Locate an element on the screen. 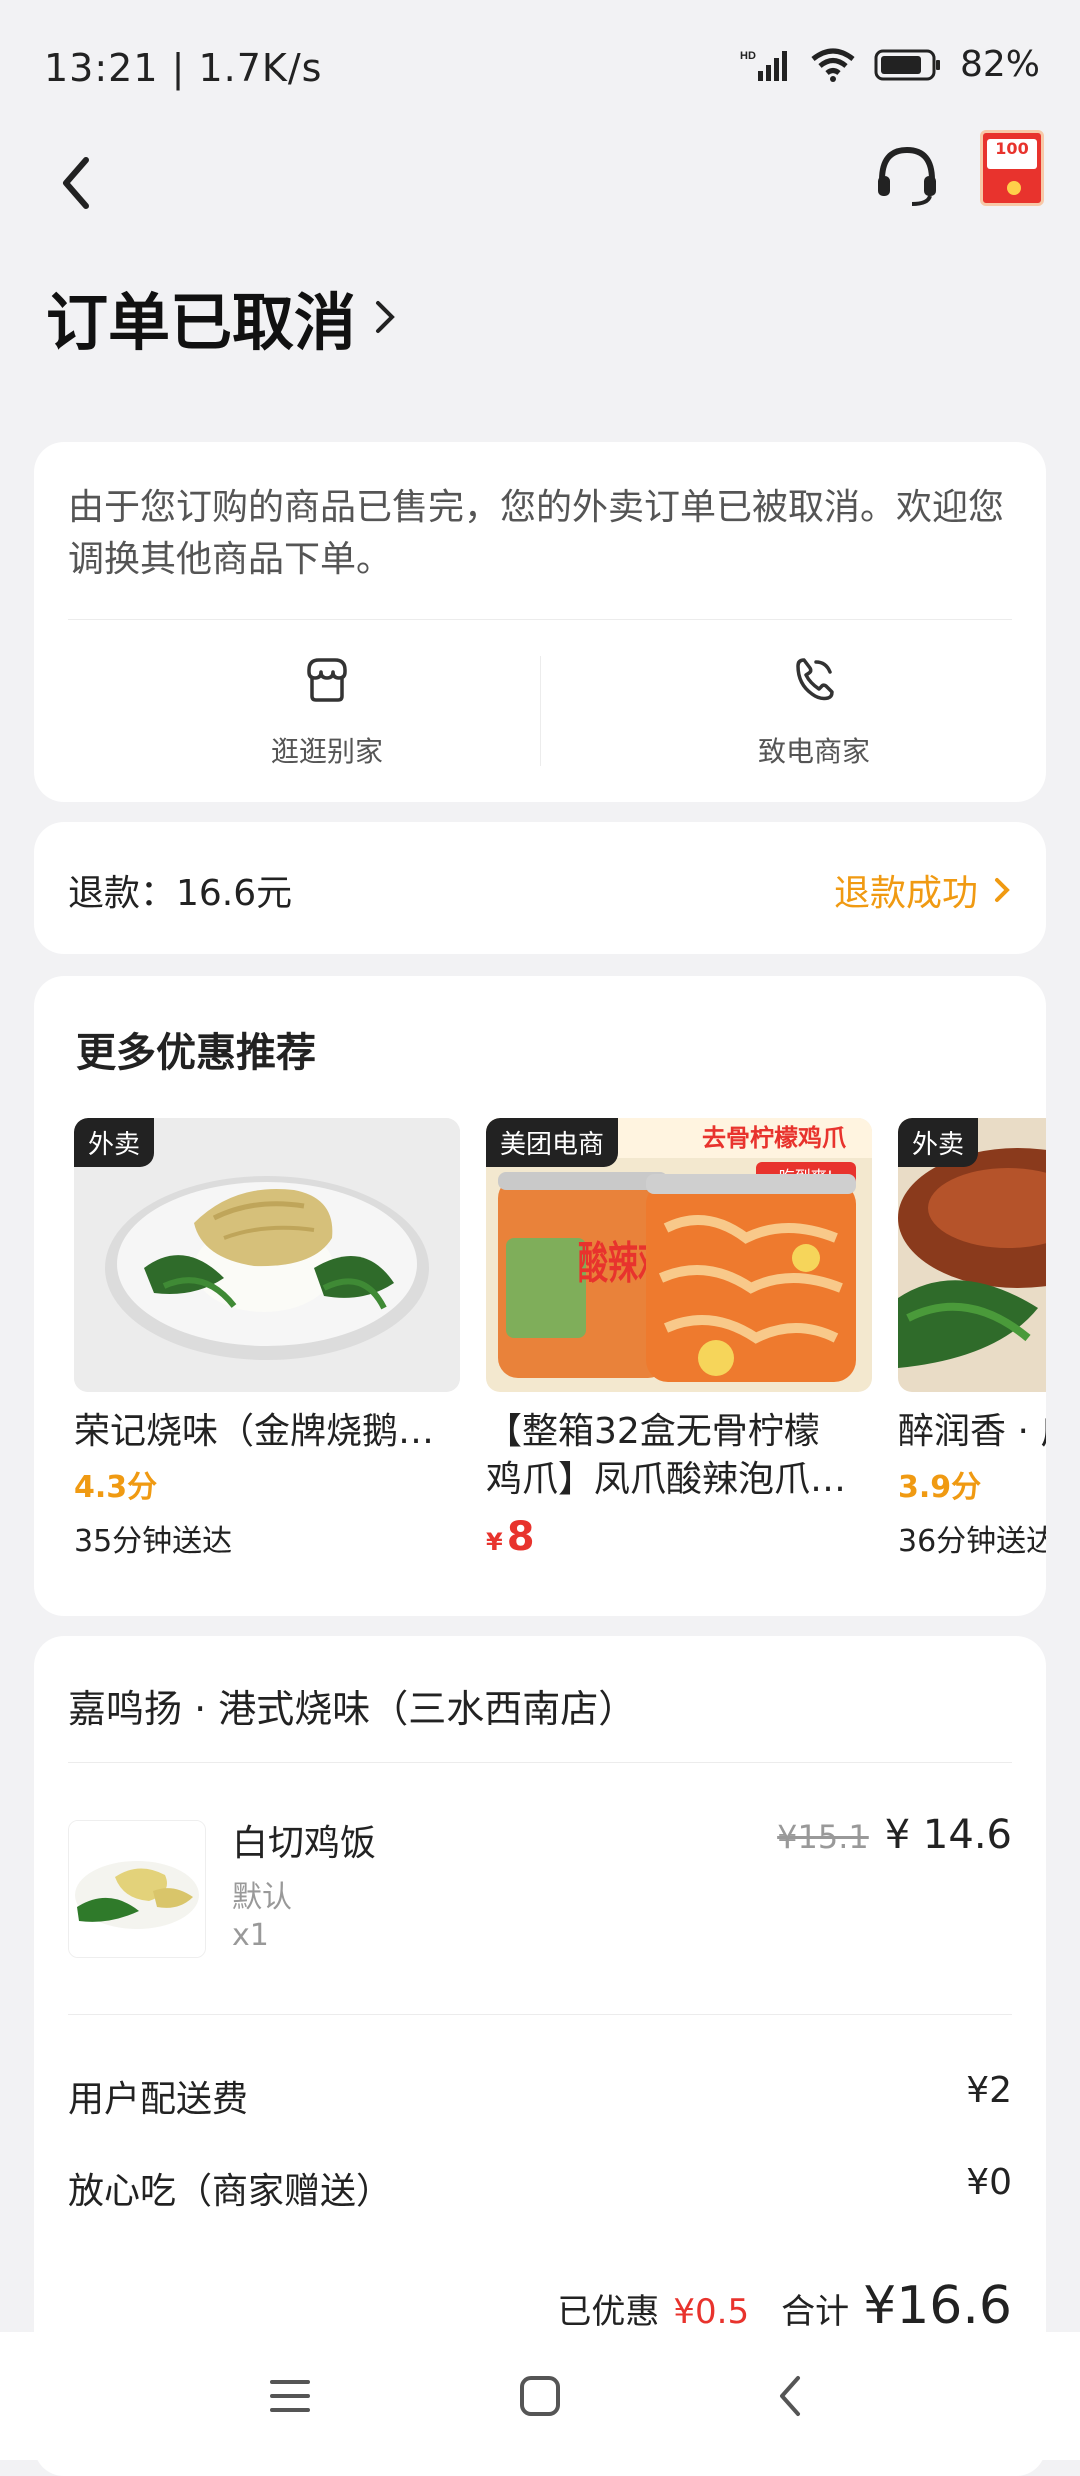 The image size is (1080, 2476). back-icon is located at coordinates (792, 2396).